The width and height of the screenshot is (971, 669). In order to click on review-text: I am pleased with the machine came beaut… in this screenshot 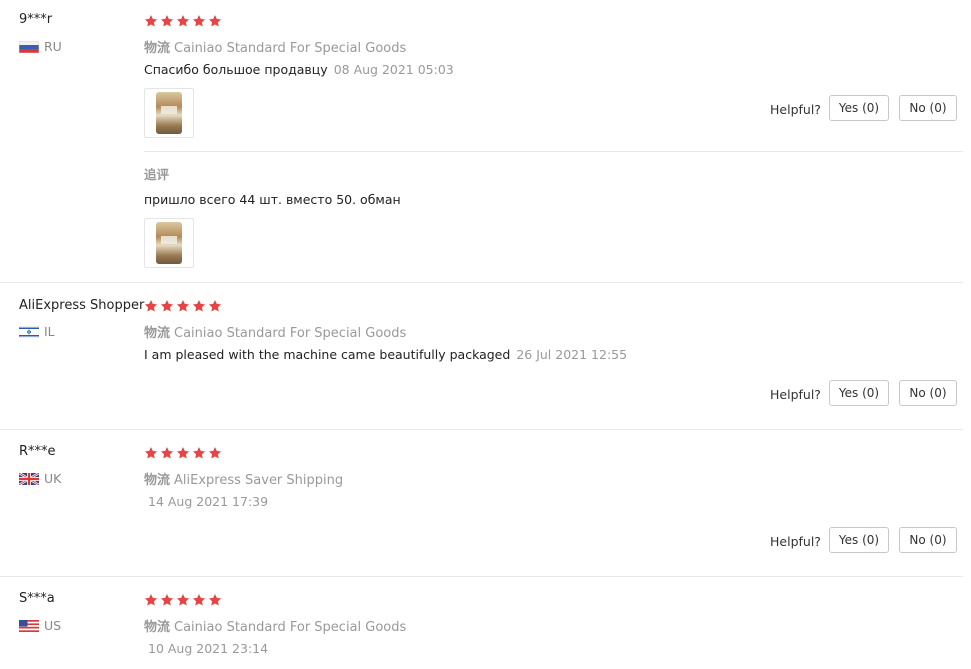, I will do `click(327, 354)`.